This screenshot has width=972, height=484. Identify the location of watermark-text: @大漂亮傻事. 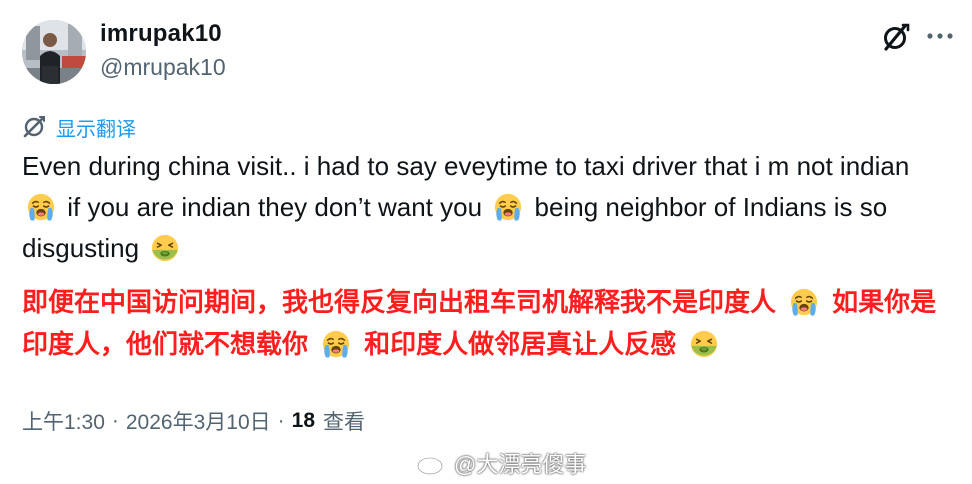
(520, 464).